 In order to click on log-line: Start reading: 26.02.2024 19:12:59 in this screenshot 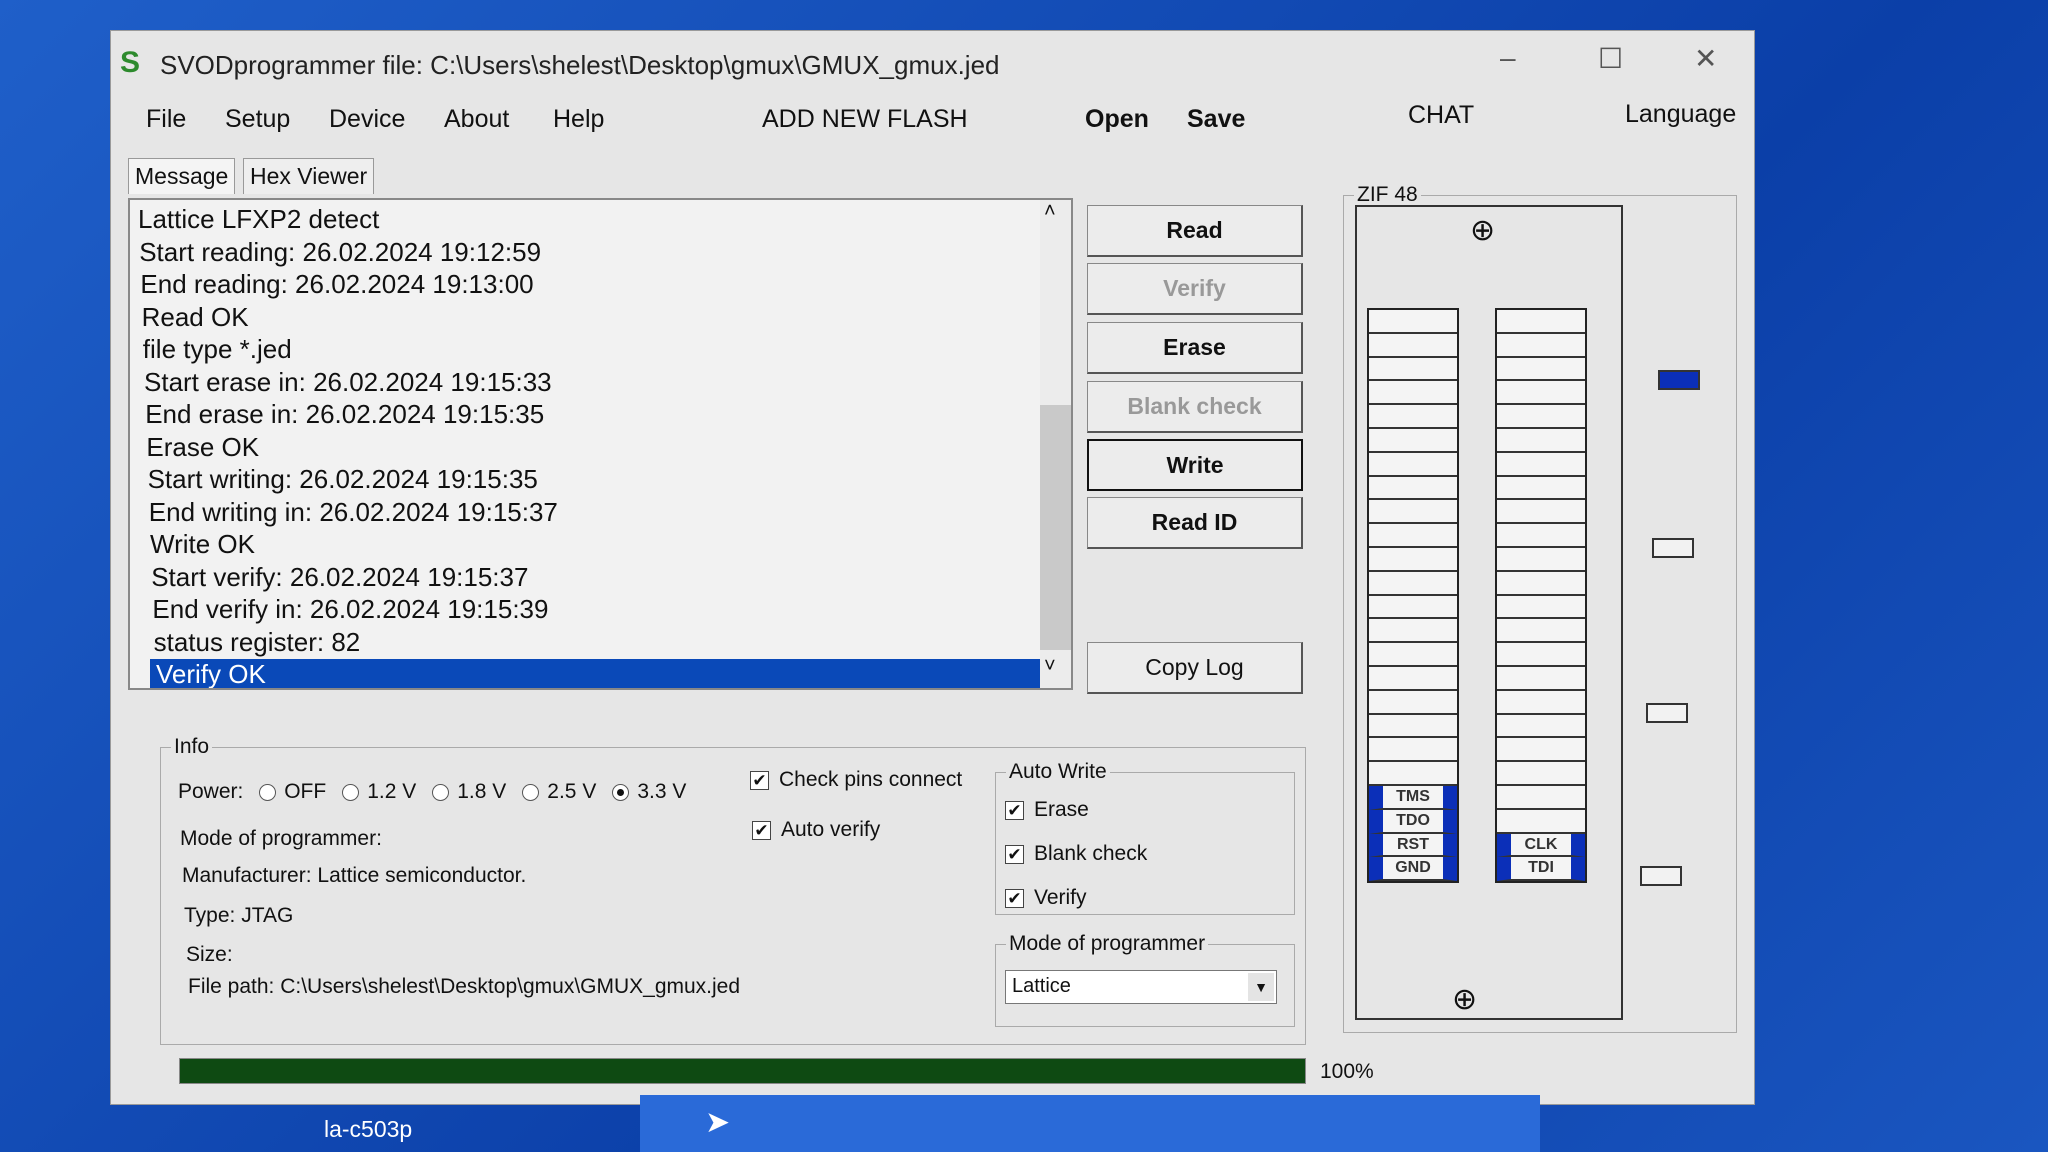, I will do `click(340, 252)`.